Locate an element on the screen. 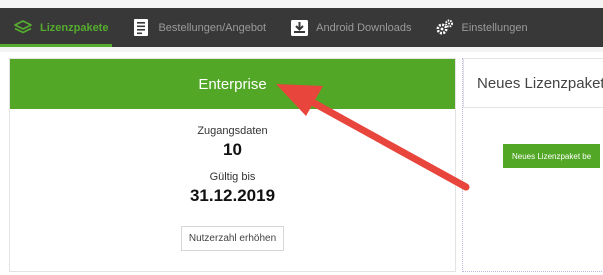 The image size is (603, 275). access-value: 10 is located at coordinates (232, 149).